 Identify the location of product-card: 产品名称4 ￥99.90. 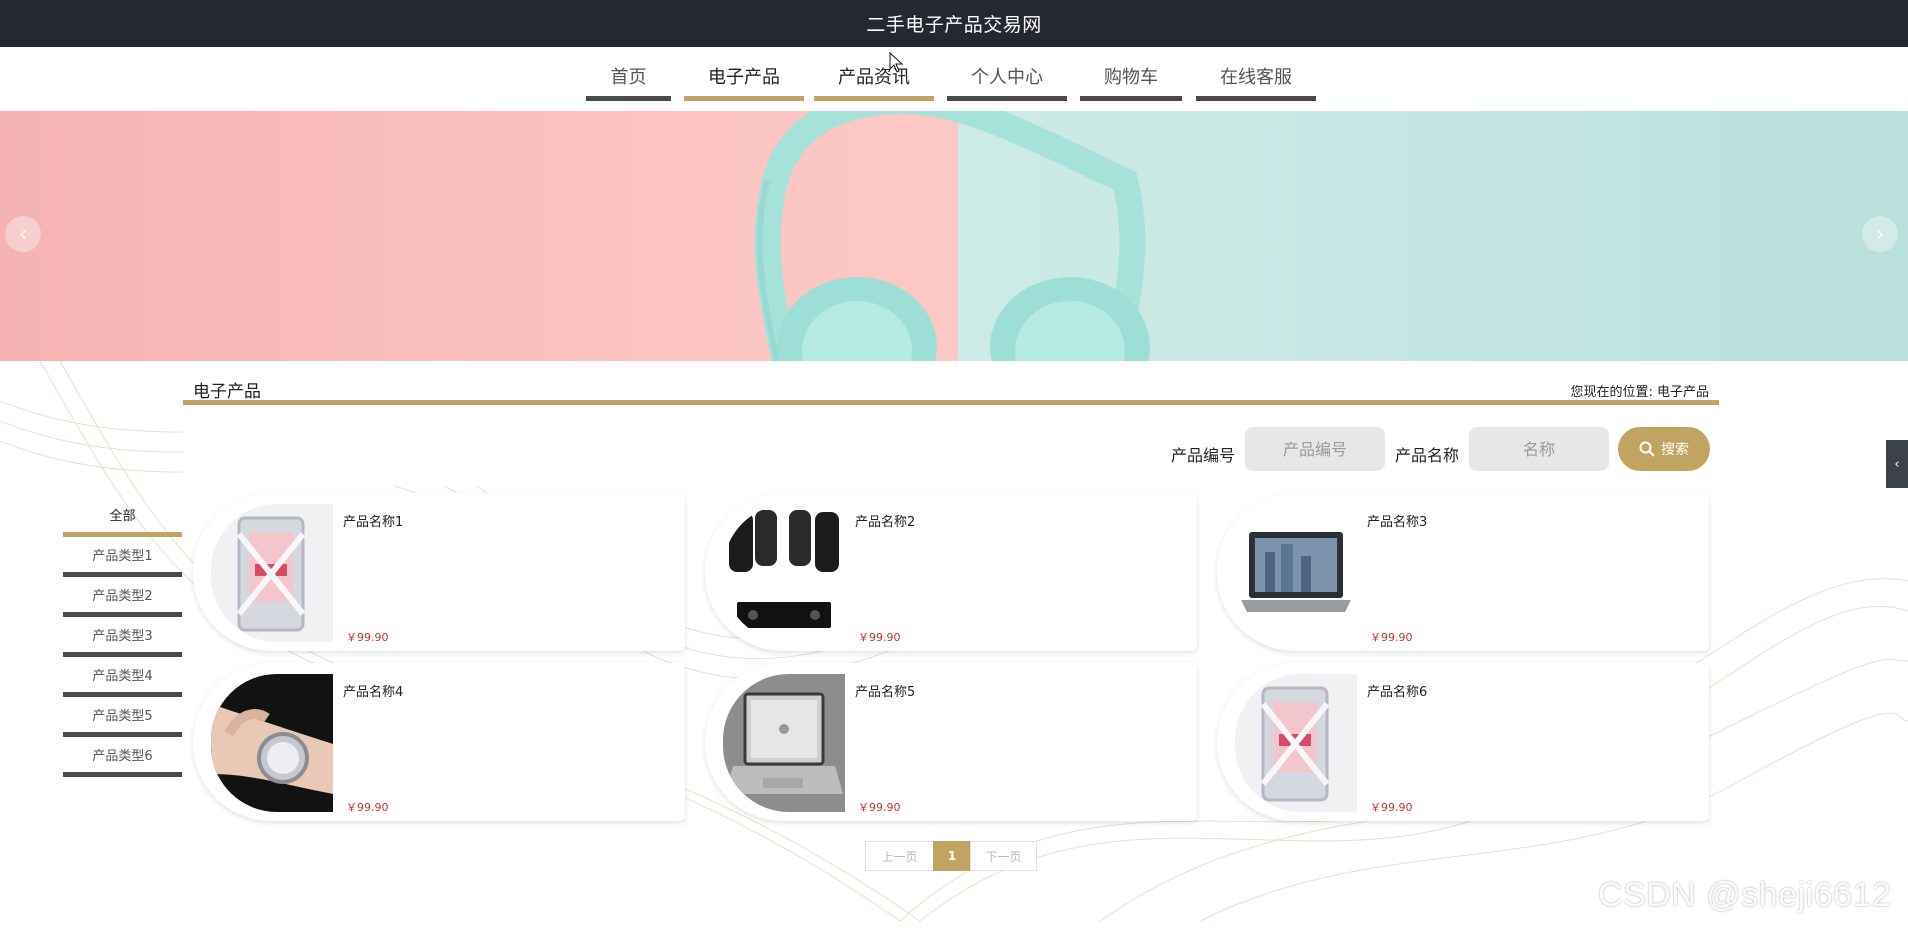
(439, 742).